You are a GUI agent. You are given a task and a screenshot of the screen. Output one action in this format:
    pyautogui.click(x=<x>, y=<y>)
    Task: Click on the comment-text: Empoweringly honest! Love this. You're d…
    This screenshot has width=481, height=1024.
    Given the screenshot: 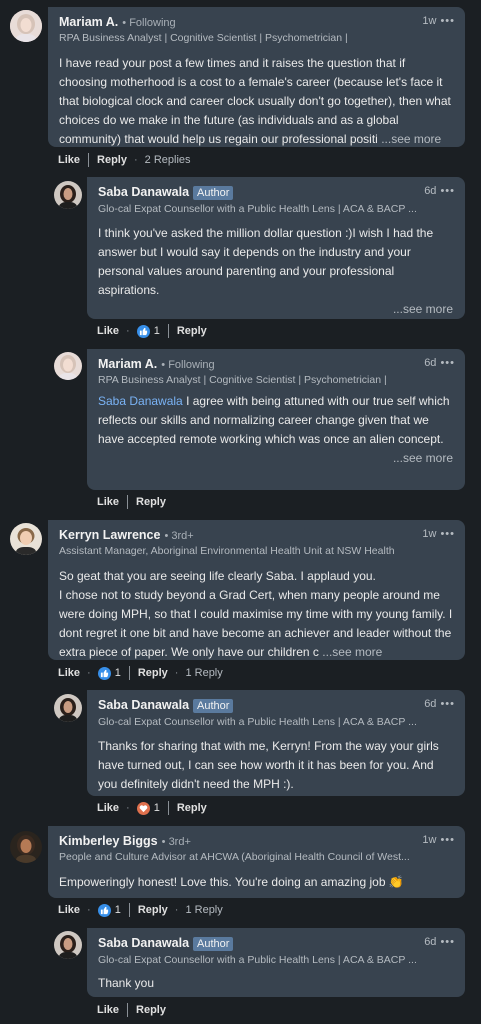 What is the action you would take?
    pyautogui.click(x=231, y=882)
    